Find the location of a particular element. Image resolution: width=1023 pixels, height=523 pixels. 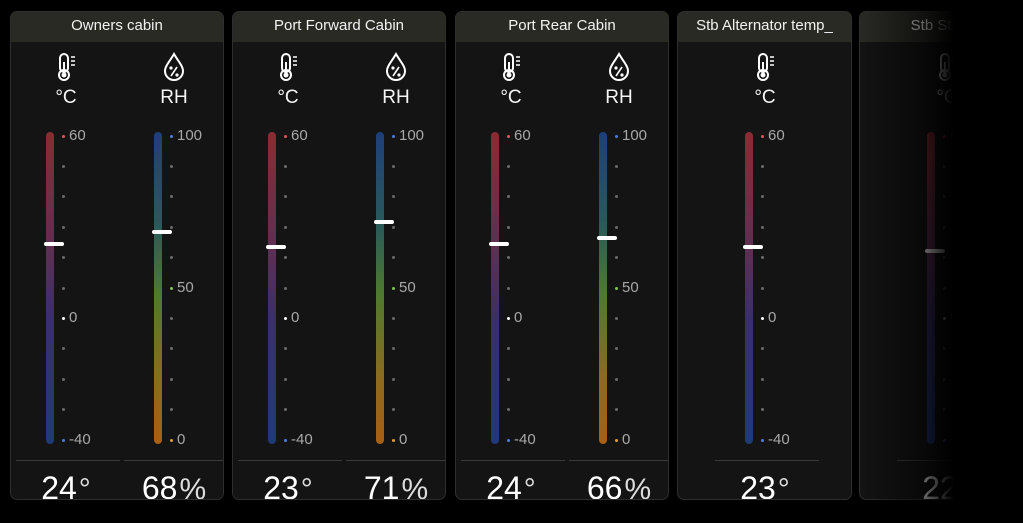

reading-value: 24 is located at coordinates (59, 485).